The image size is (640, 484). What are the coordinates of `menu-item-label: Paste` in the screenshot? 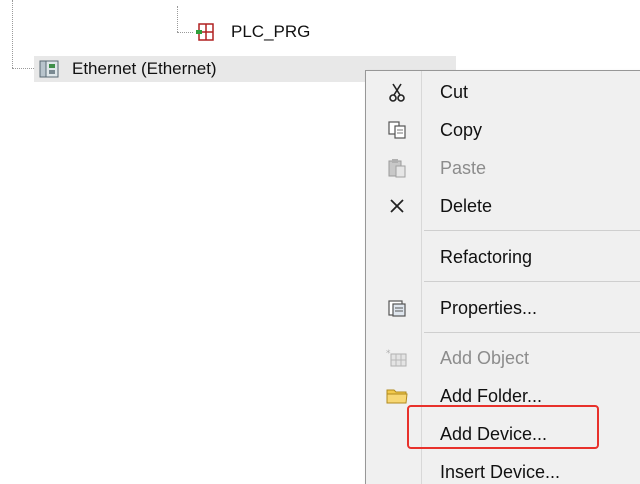 It's located at (463, 167).